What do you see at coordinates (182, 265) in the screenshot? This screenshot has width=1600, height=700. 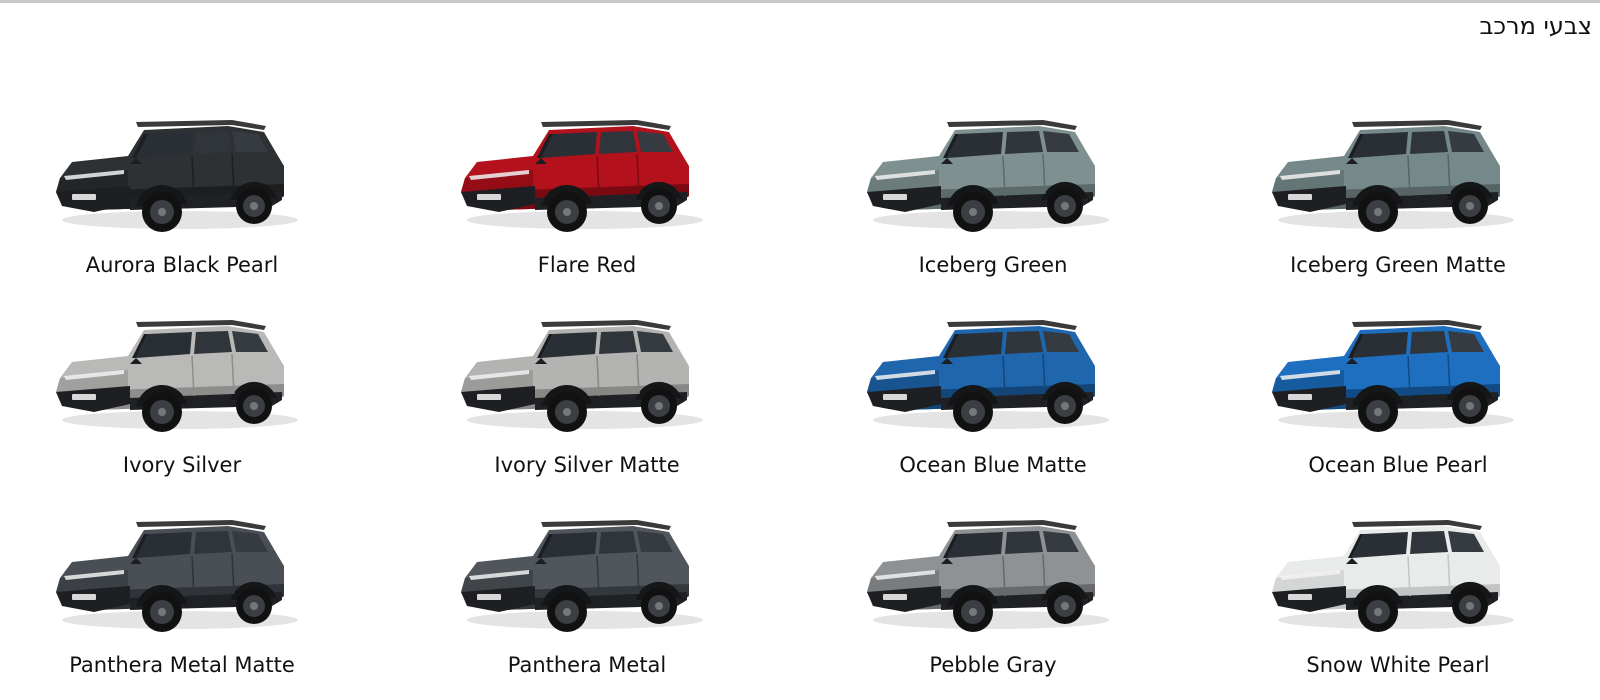 I see `color-name-label: Aurora Black Pearl` at bounding box center [182, 265].